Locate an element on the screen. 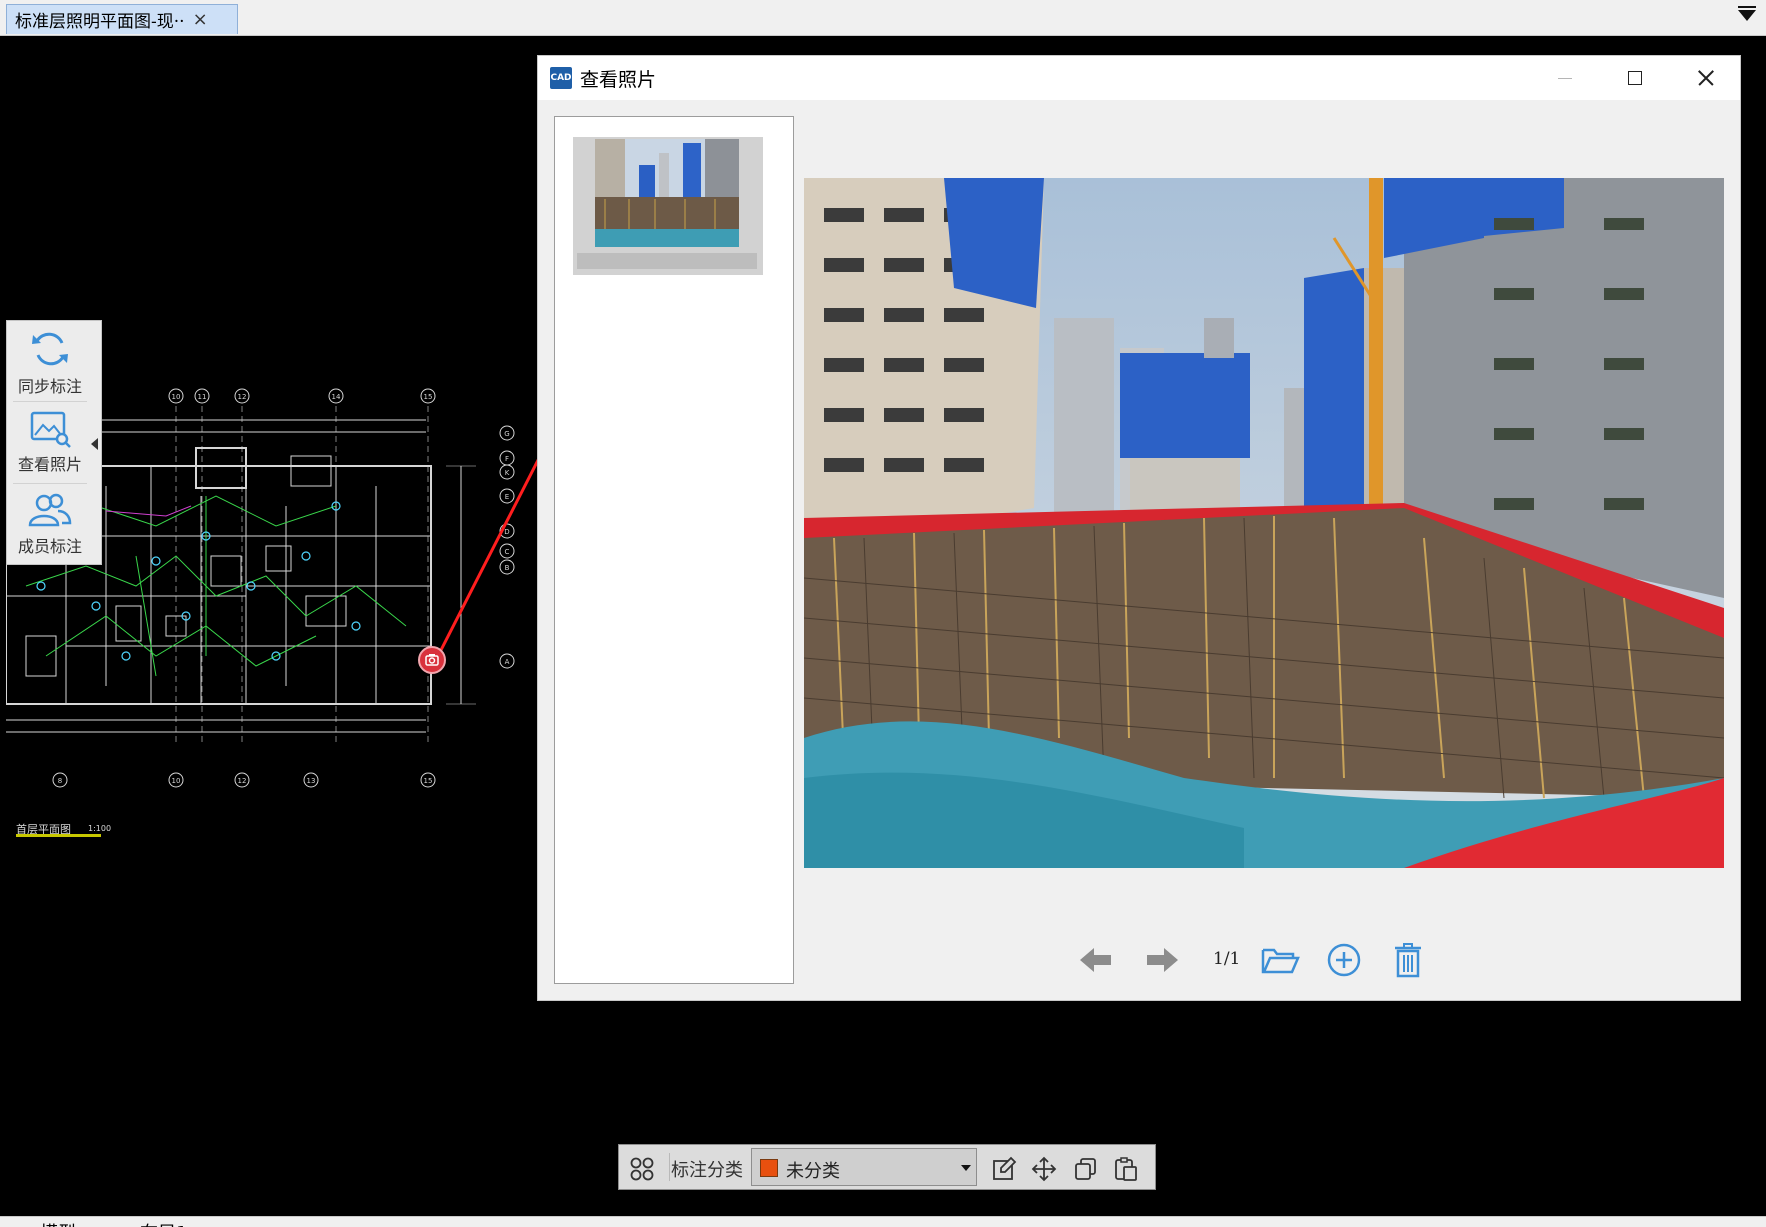 The height and width of the screenshot is (1227, 1766). edit-icon is located at coordinates (1004, 1169).